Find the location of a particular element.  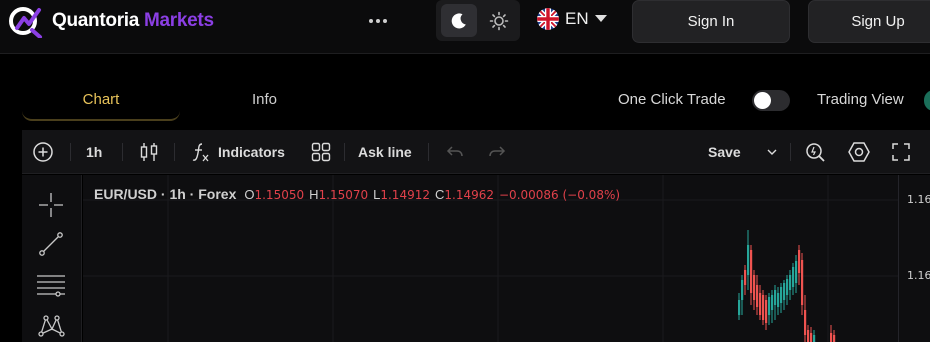

save-button: Save is located at coordinates (724, 152).